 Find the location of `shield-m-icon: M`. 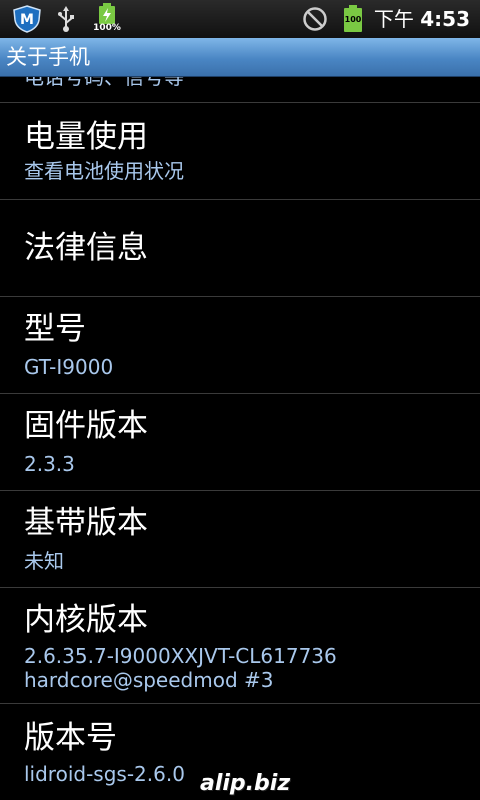

shield-m-icon: M is located at coordinates (27, 19).